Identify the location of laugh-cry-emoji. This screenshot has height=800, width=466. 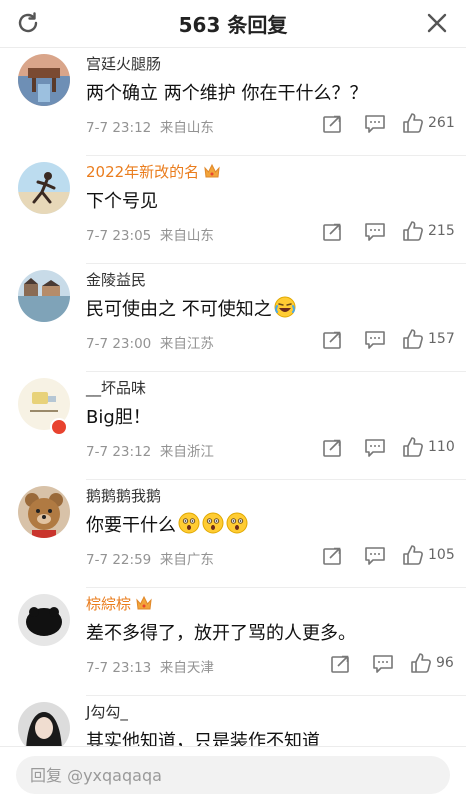
(285, 307).